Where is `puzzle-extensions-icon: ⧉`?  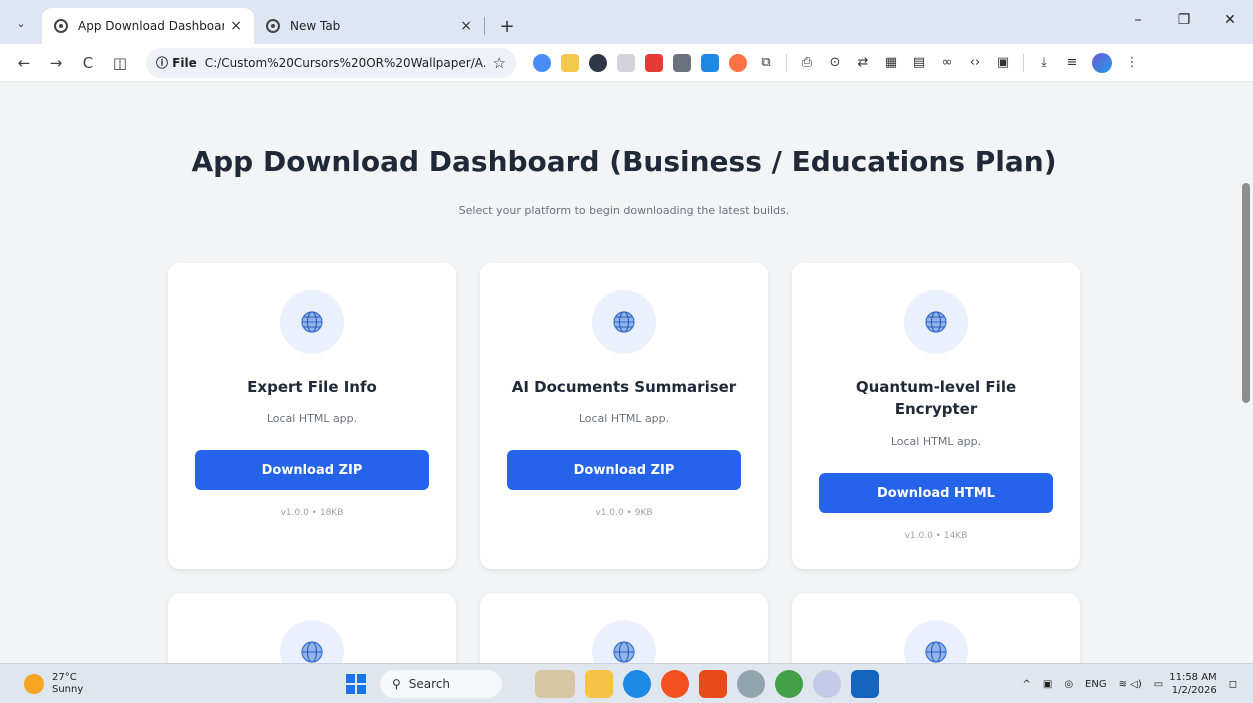
puzzle-extensions-icon: ⧉ is located at coordinates (766, 63).